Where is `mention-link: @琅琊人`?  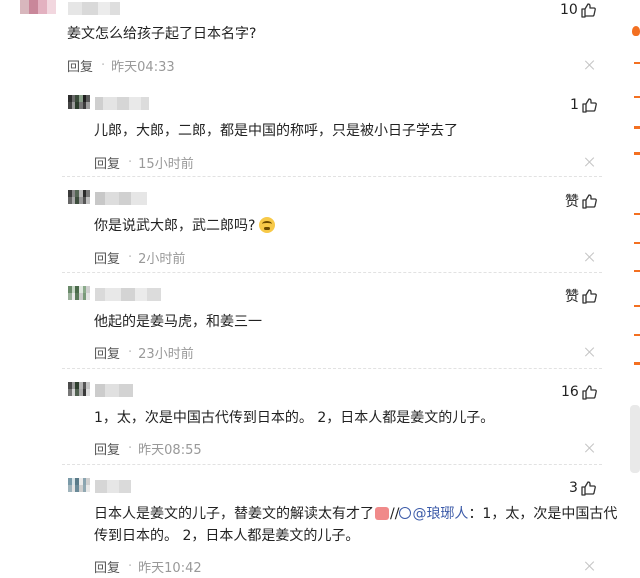 mention-link: @琅琊人 is located at coordinates (433, 514).